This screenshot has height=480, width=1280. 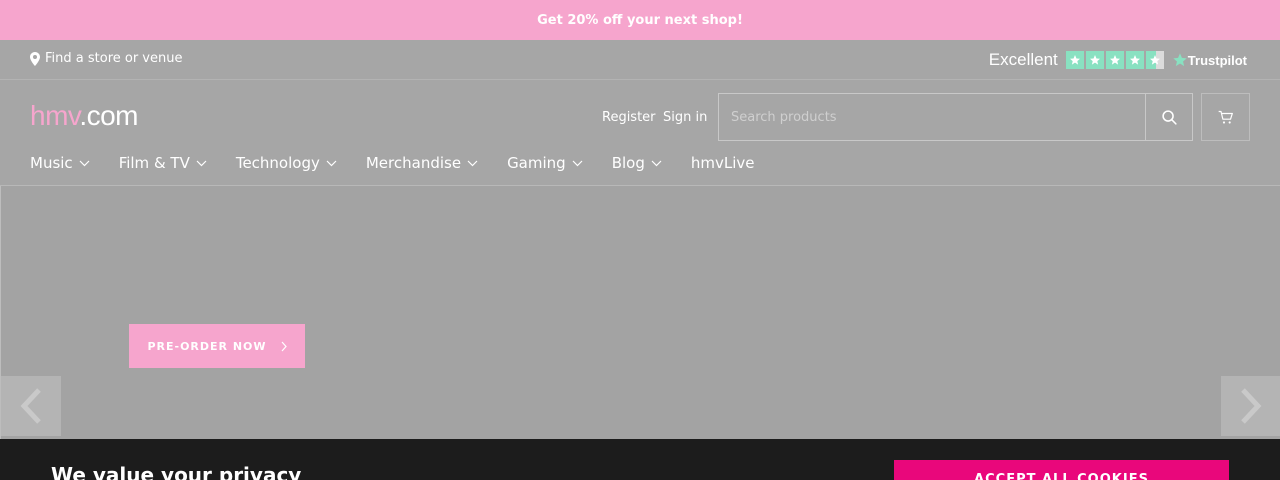 I want to click on register-link: Register, so click(x=629, y=117).